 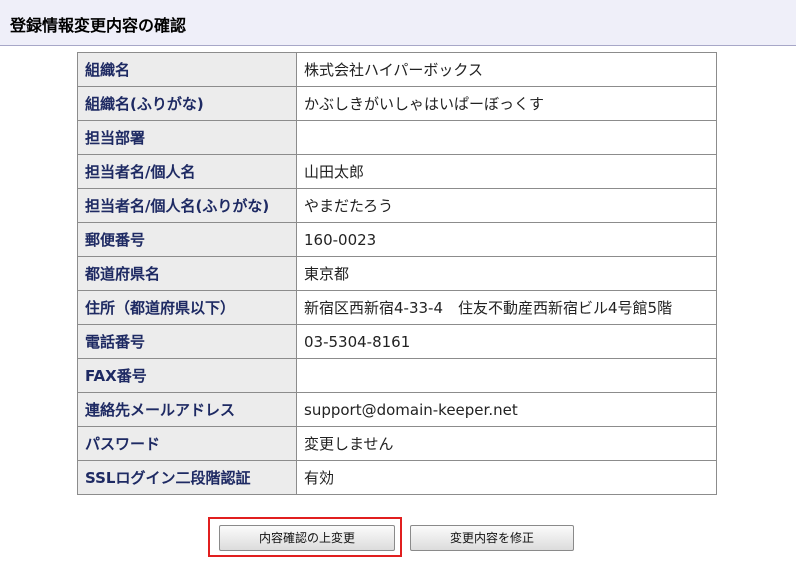 What do you see at coordinates (506, 103) in the screenshot?
I see `row-value: かぶしきがいしゃはいぱーぼっくす` at bounding box center [506, 103].